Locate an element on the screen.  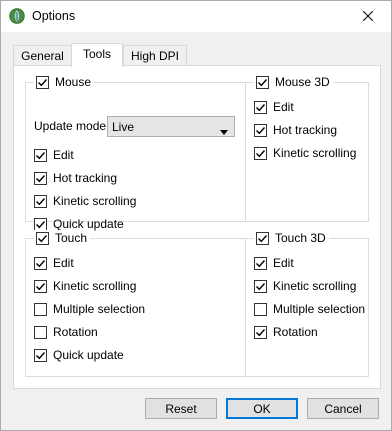
tab-high-dpi-label: High DPI is located at coordinates (155, 56).